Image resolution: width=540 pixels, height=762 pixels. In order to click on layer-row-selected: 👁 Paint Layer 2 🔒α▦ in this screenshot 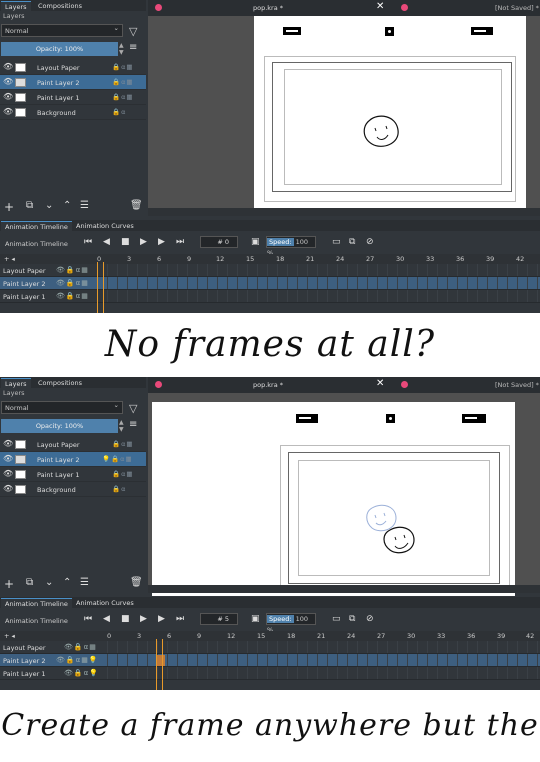, I will do `click(73, 82)`.